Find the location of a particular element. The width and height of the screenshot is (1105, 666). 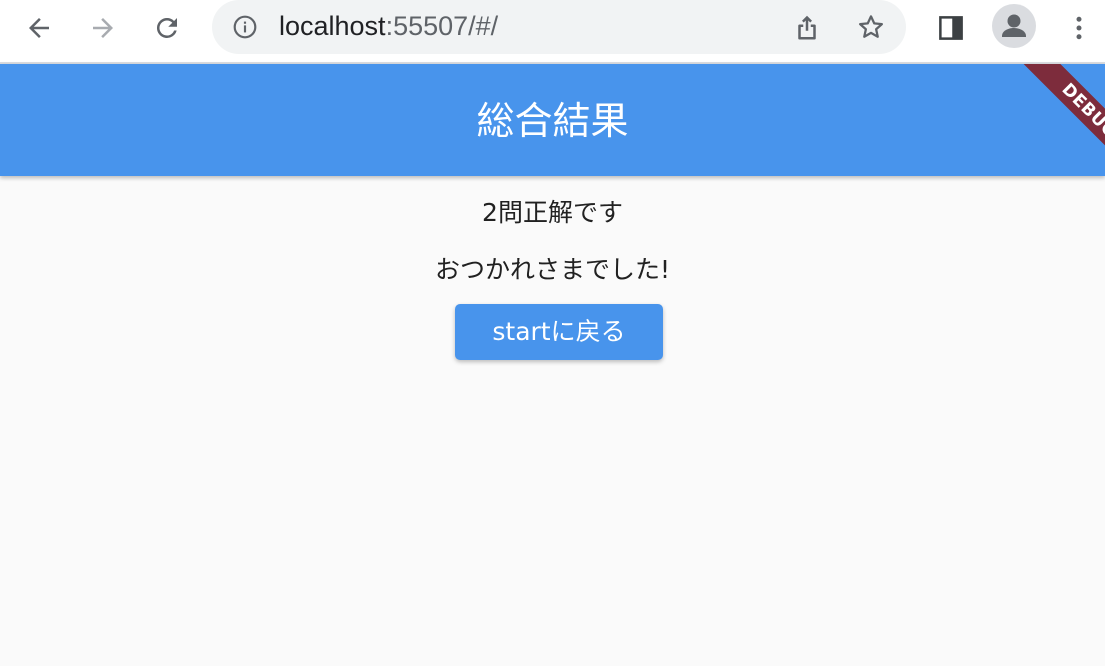

reload-icon is located at coordinates (166, 27).